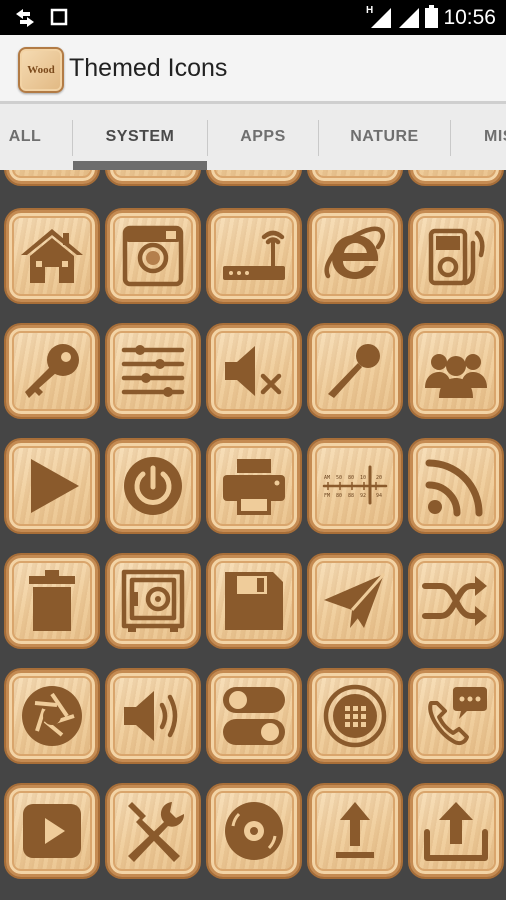 The image size is (506, 900). What do you see at coordinates (351, 496) in the screenshot?
I see `radio-scale-bottom-2: 88` at bounding box center [351, 496].